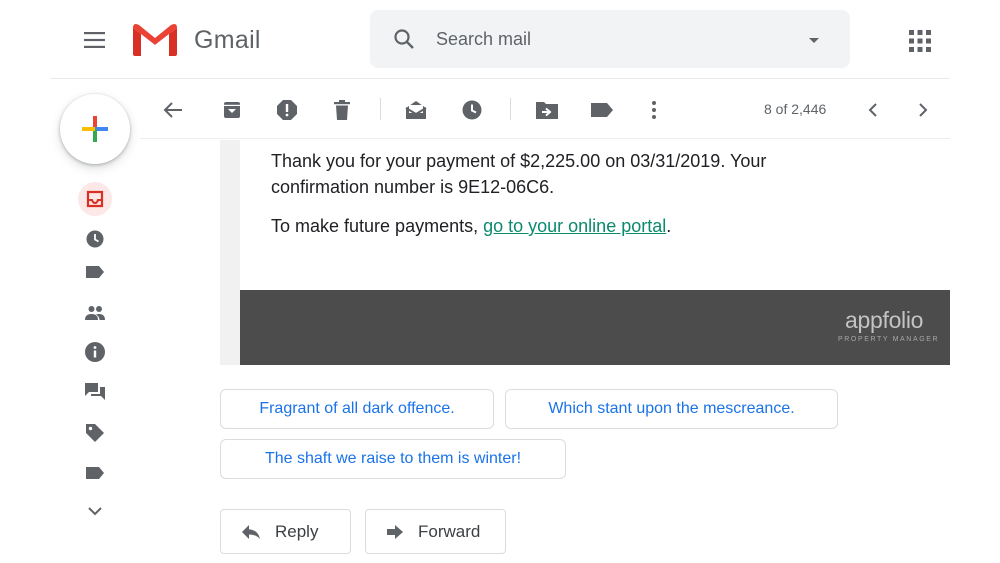  Describe the element at coordinates (413, 187) in the screenshot. I see `email-body-line-2: confirmation number is 9E12-06C6.` at that location.